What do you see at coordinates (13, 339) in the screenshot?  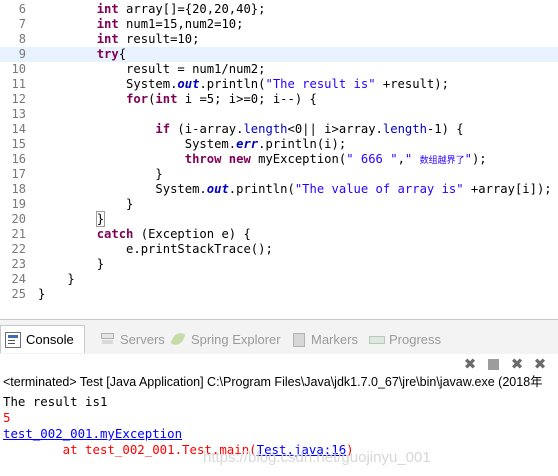 I see `console-icon` at bounding box center [13, 339].